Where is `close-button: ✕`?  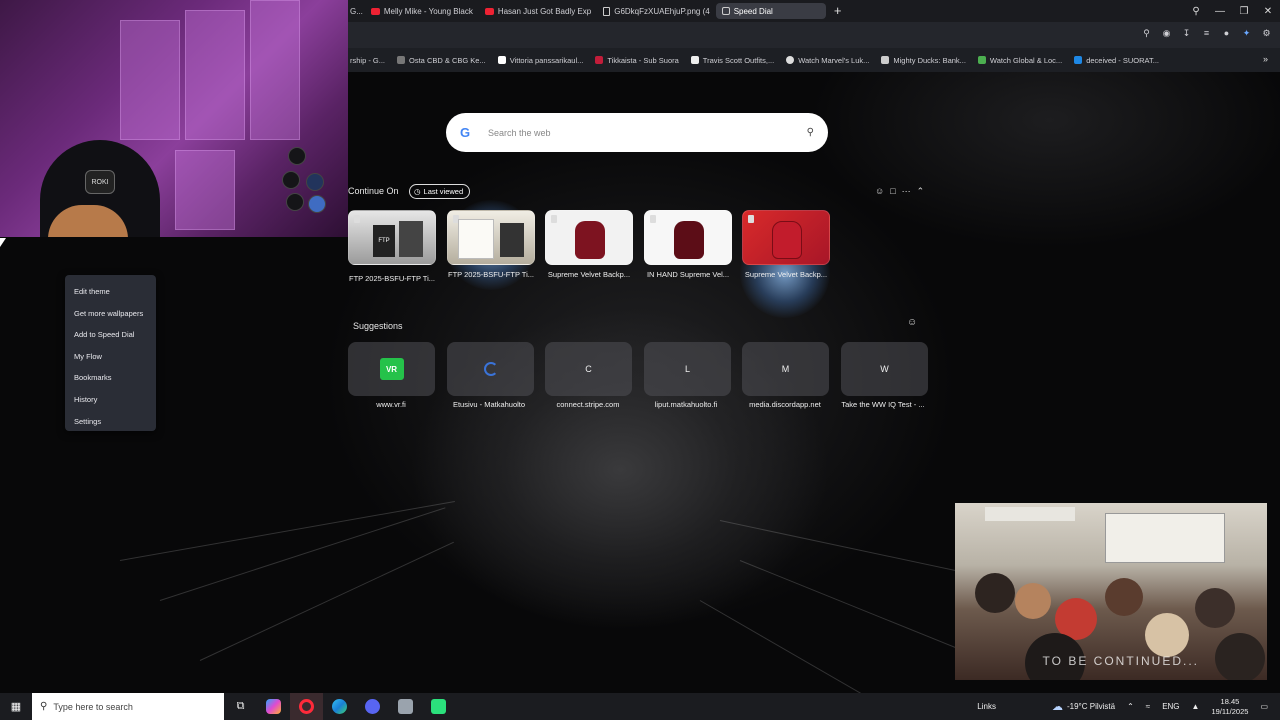 close-button: ✕ is located at coordinates (1268, 11).